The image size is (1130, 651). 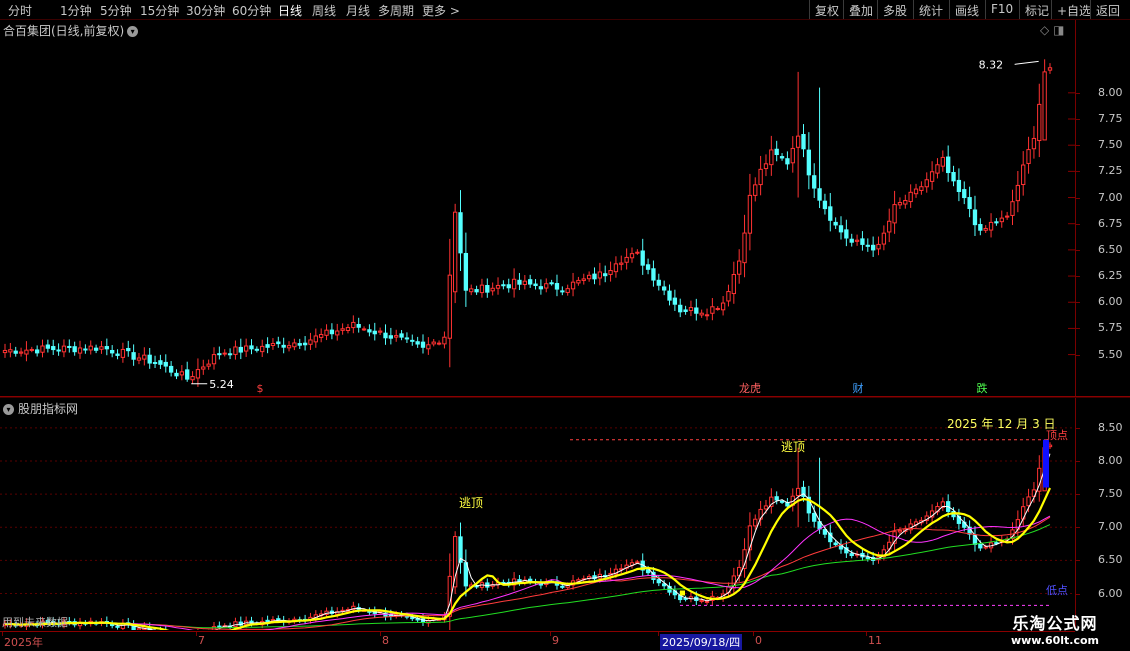 What do you see at coordinates (40, 408) in the screenshot?
I see `indicator-pane-header: ▾股朋指标网` at bounding box center [40, 408].